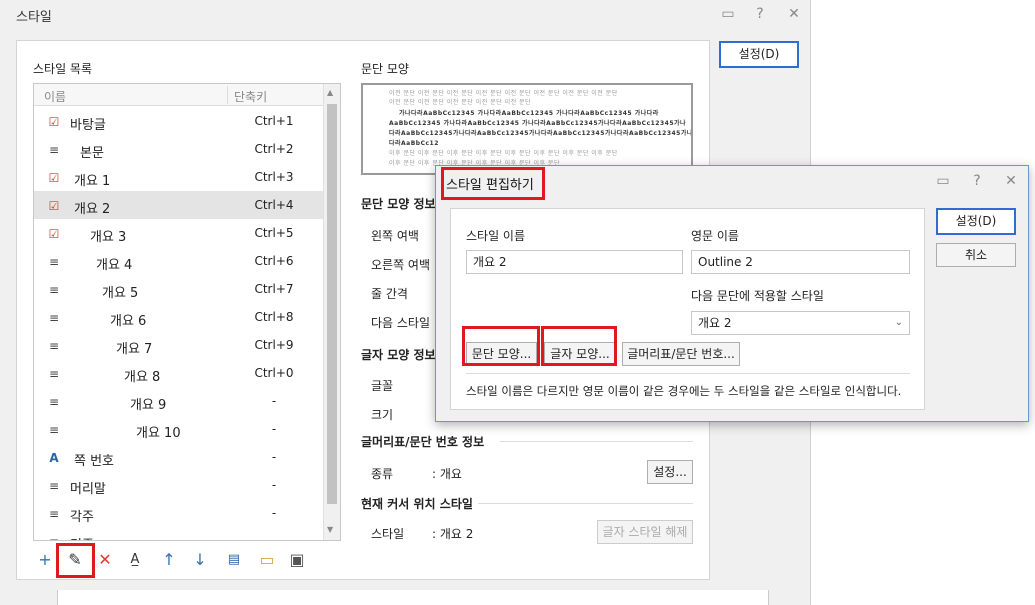 This screenshot has width=1035, height=605. What do you see at coordinates (169, 560) in the screenshot?
I see `move-up-icon: ↑` at bounding box center [169, 560].